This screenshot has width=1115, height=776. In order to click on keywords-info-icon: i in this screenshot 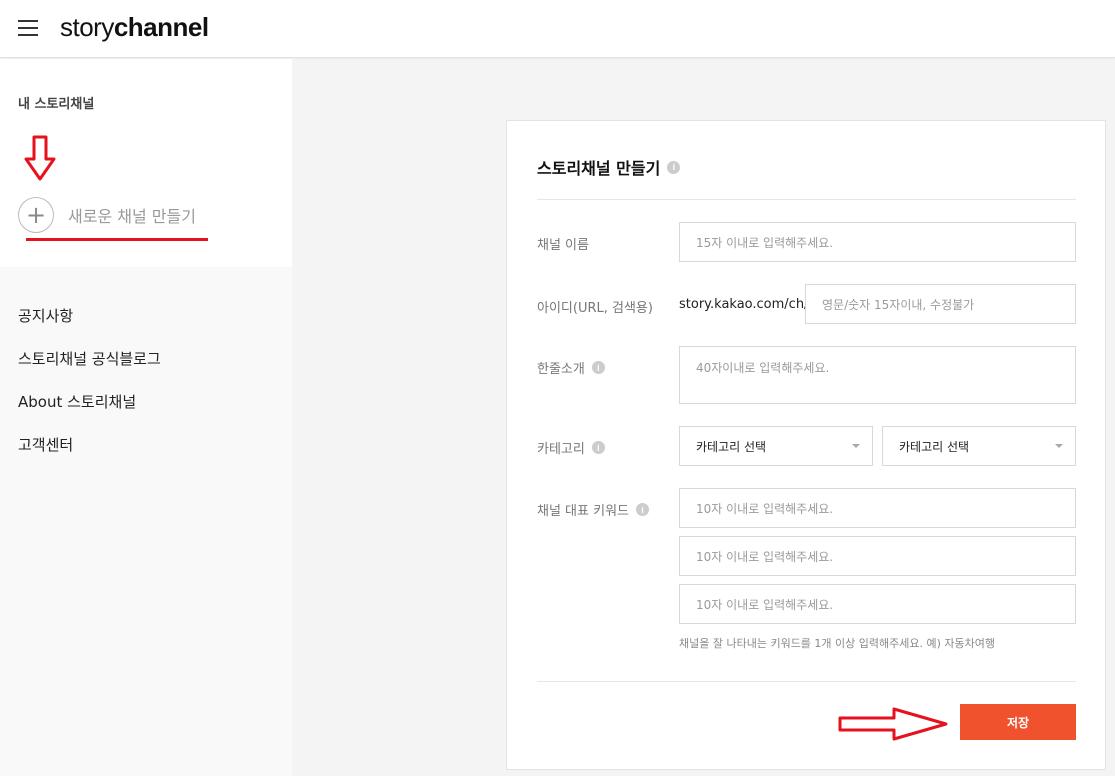, I will do `click(642, 509)`.